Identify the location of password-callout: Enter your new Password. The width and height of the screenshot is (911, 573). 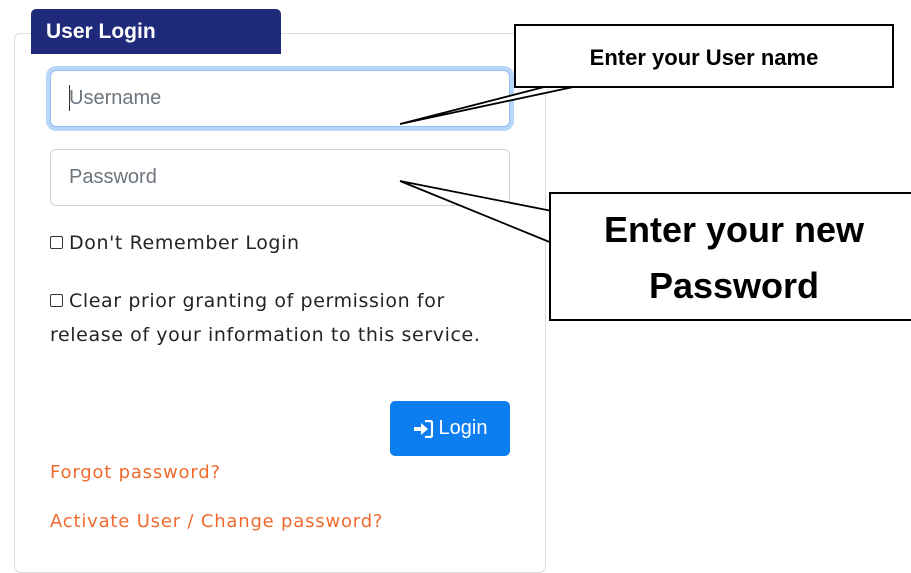
(730, 256).